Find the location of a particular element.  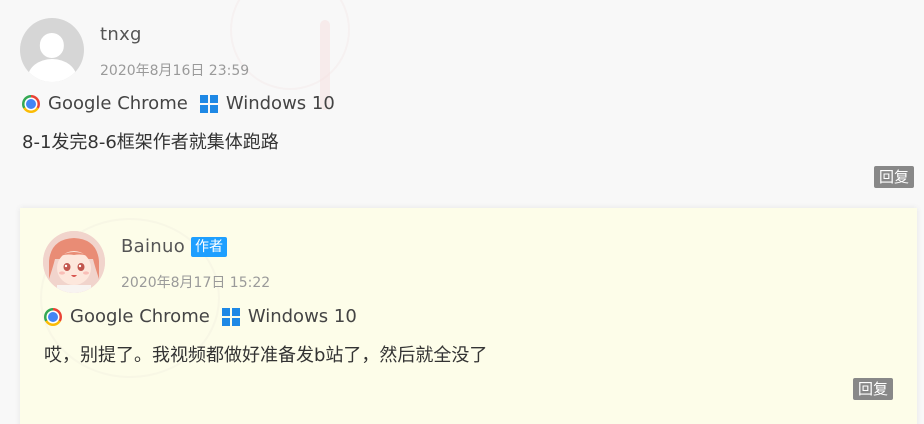

anime-girl-avatar-icon is located at coordinates (74, 262).